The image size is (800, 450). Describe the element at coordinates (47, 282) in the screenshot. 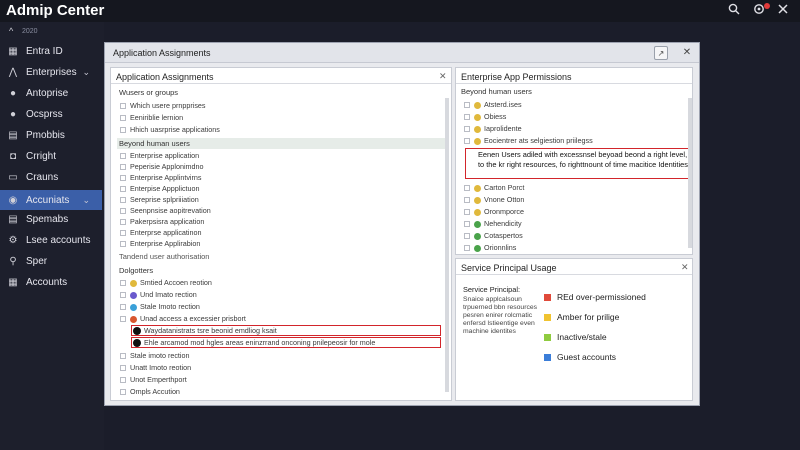

I see `sidebar-item-label: Accounts` at that location.